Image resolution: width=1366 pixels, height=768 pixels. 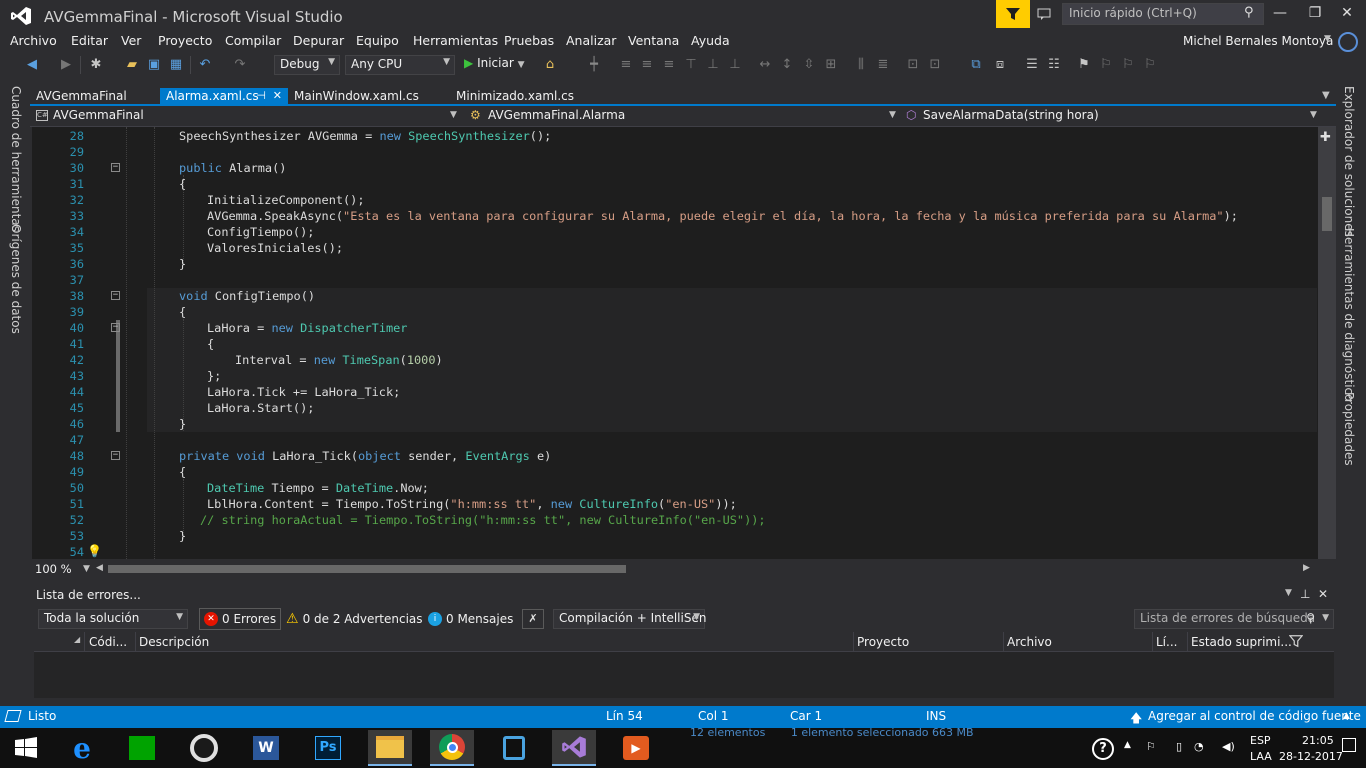 What do you see at coordinates (1280, 14) in the screenshot?
I see `minimize-button: —` at bounding box center [1280, 14].